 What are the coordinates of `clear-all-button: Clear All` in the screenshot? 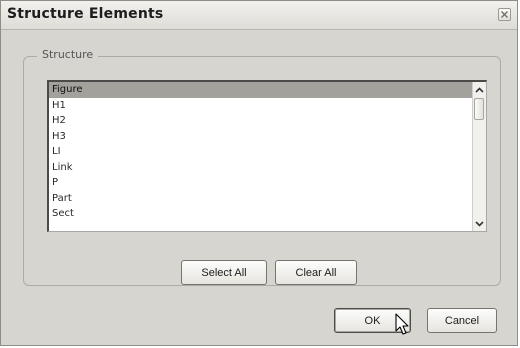 It's located at (316, 272).